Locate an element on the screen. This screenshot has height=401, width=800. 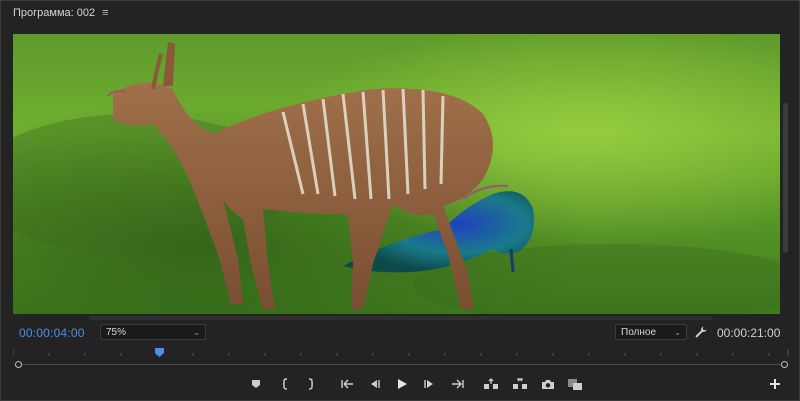
panel-title-bar: Программа: 002 ≡ is located at coordinates (61, 13).